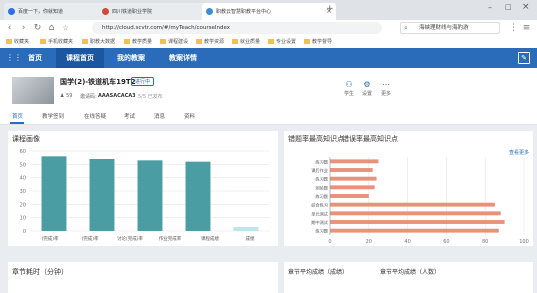 The image size is (537, 293). I want to click on y-tick-label: 单元测试, so click(320, 213).